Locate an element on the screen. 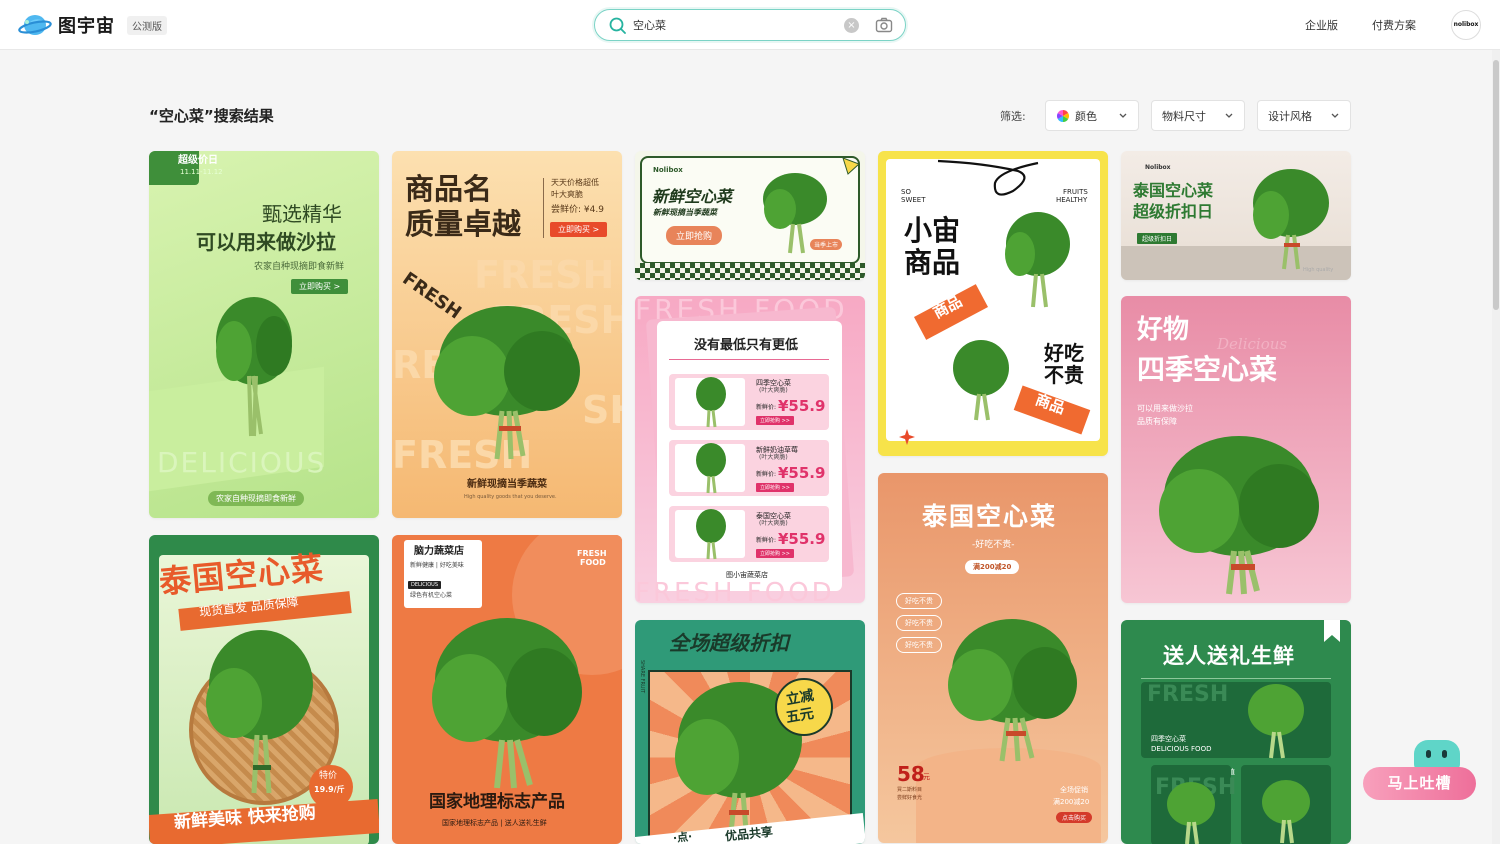  card3-logo: Nolibox is located at coordinates (668, 170).